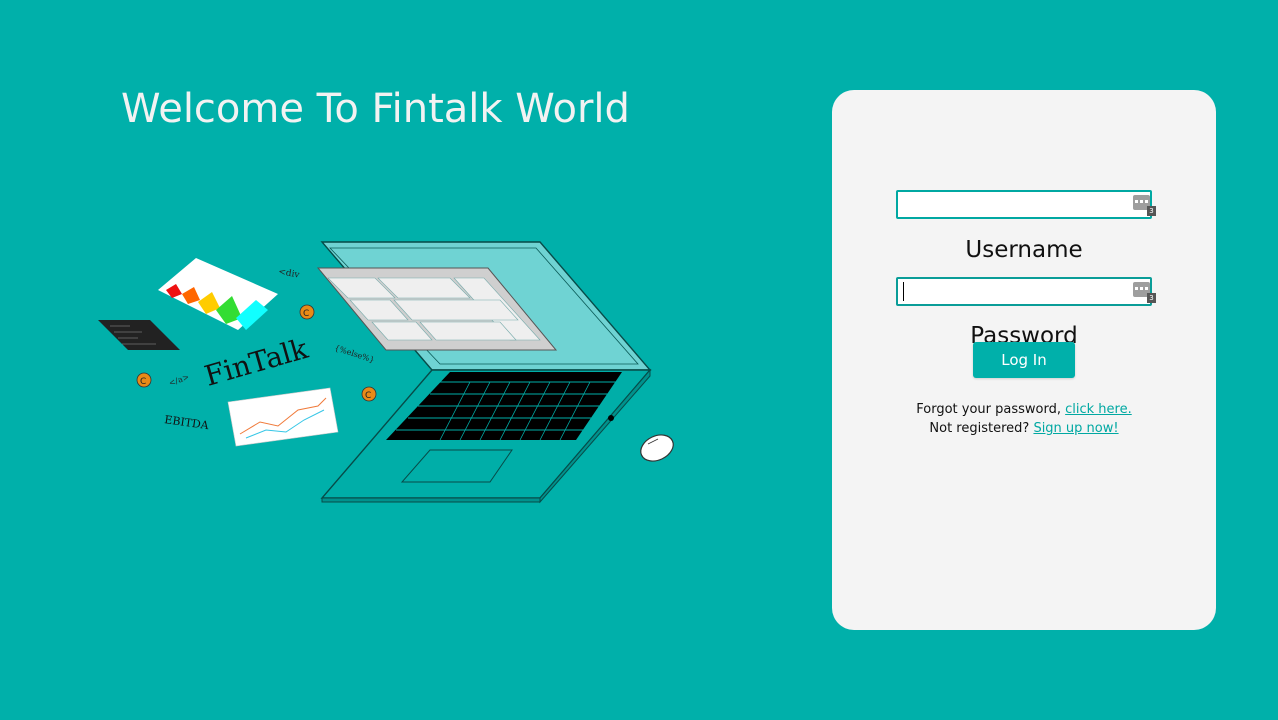 The image size is (1278, 720). Describe the element at coordinates (1024, 360) in the screenshot. I see `login-button: Log In` at that location.